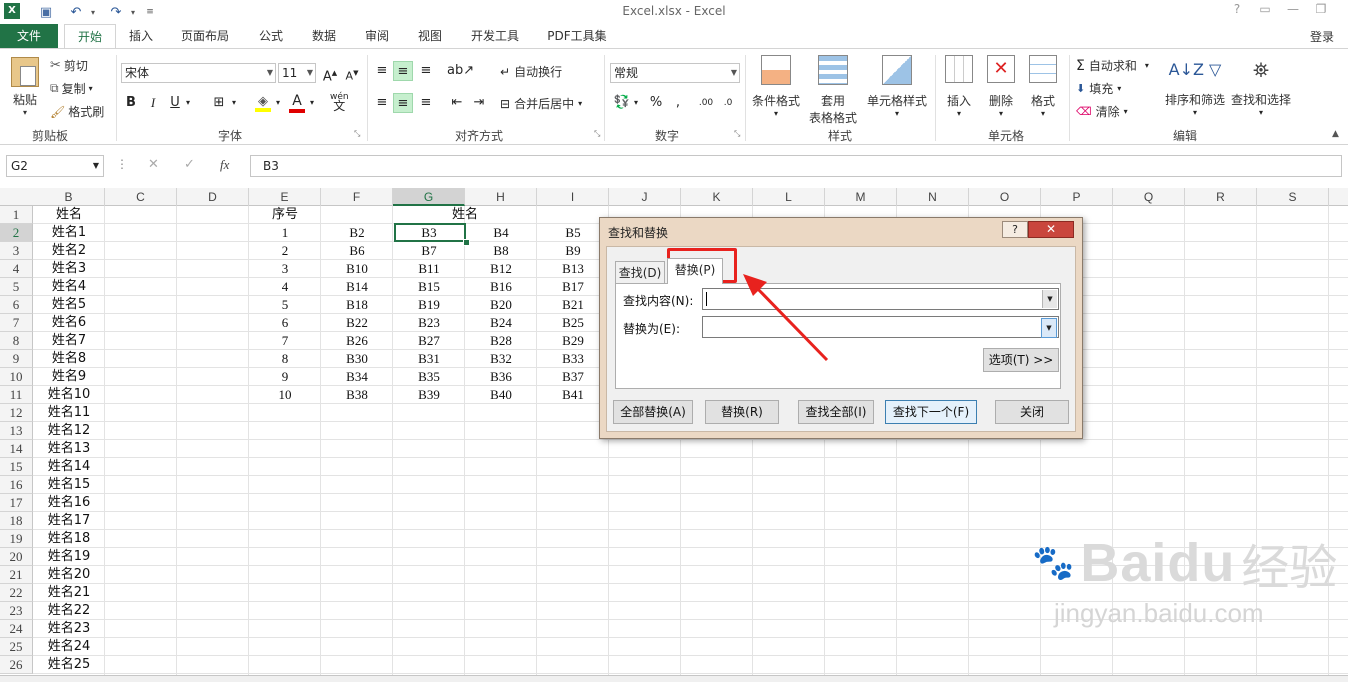 Image resolution: width=1348 pixels, height=682 pixels. Describe the element at coordinates (501, 395) in the screenshot. I see `cell-h11: B40` at that location.